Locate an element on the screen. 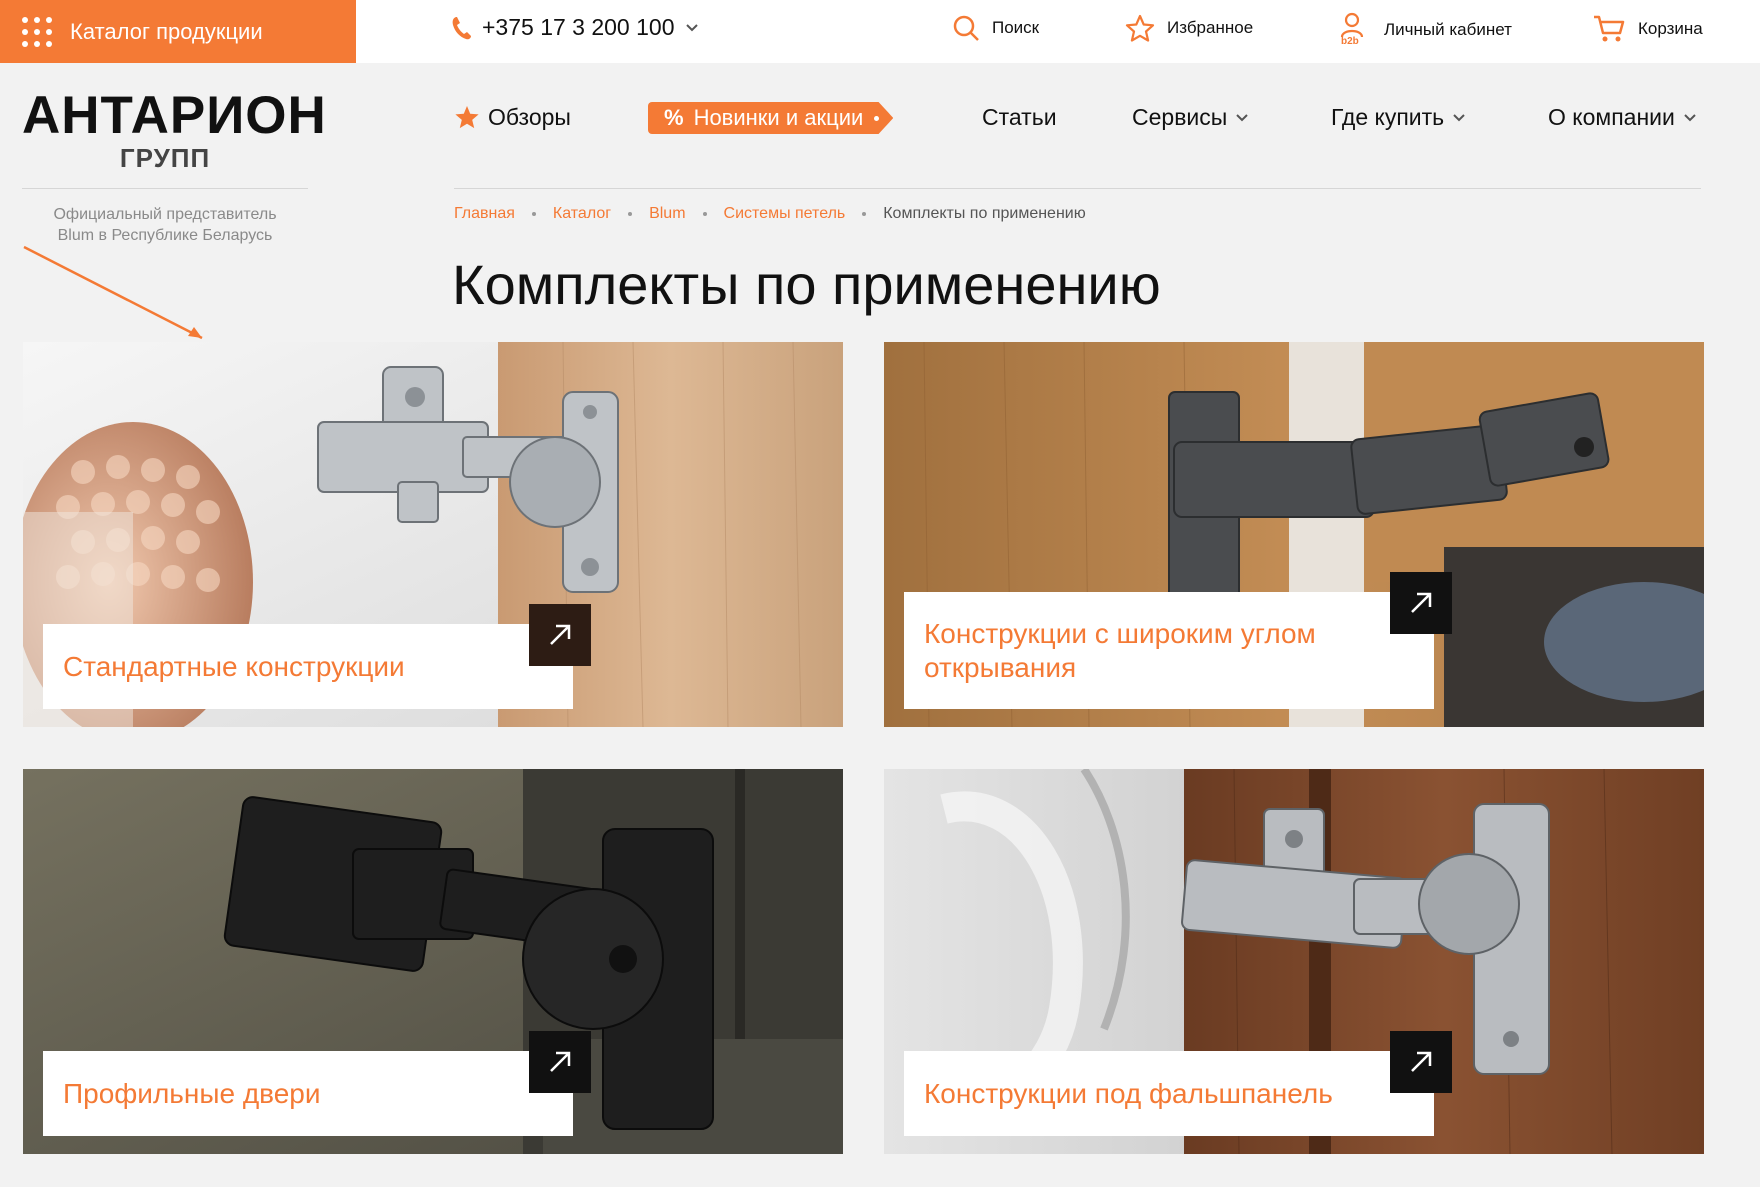  tagline-line-1: Официальный представитель is located at coordinates (165, 214).